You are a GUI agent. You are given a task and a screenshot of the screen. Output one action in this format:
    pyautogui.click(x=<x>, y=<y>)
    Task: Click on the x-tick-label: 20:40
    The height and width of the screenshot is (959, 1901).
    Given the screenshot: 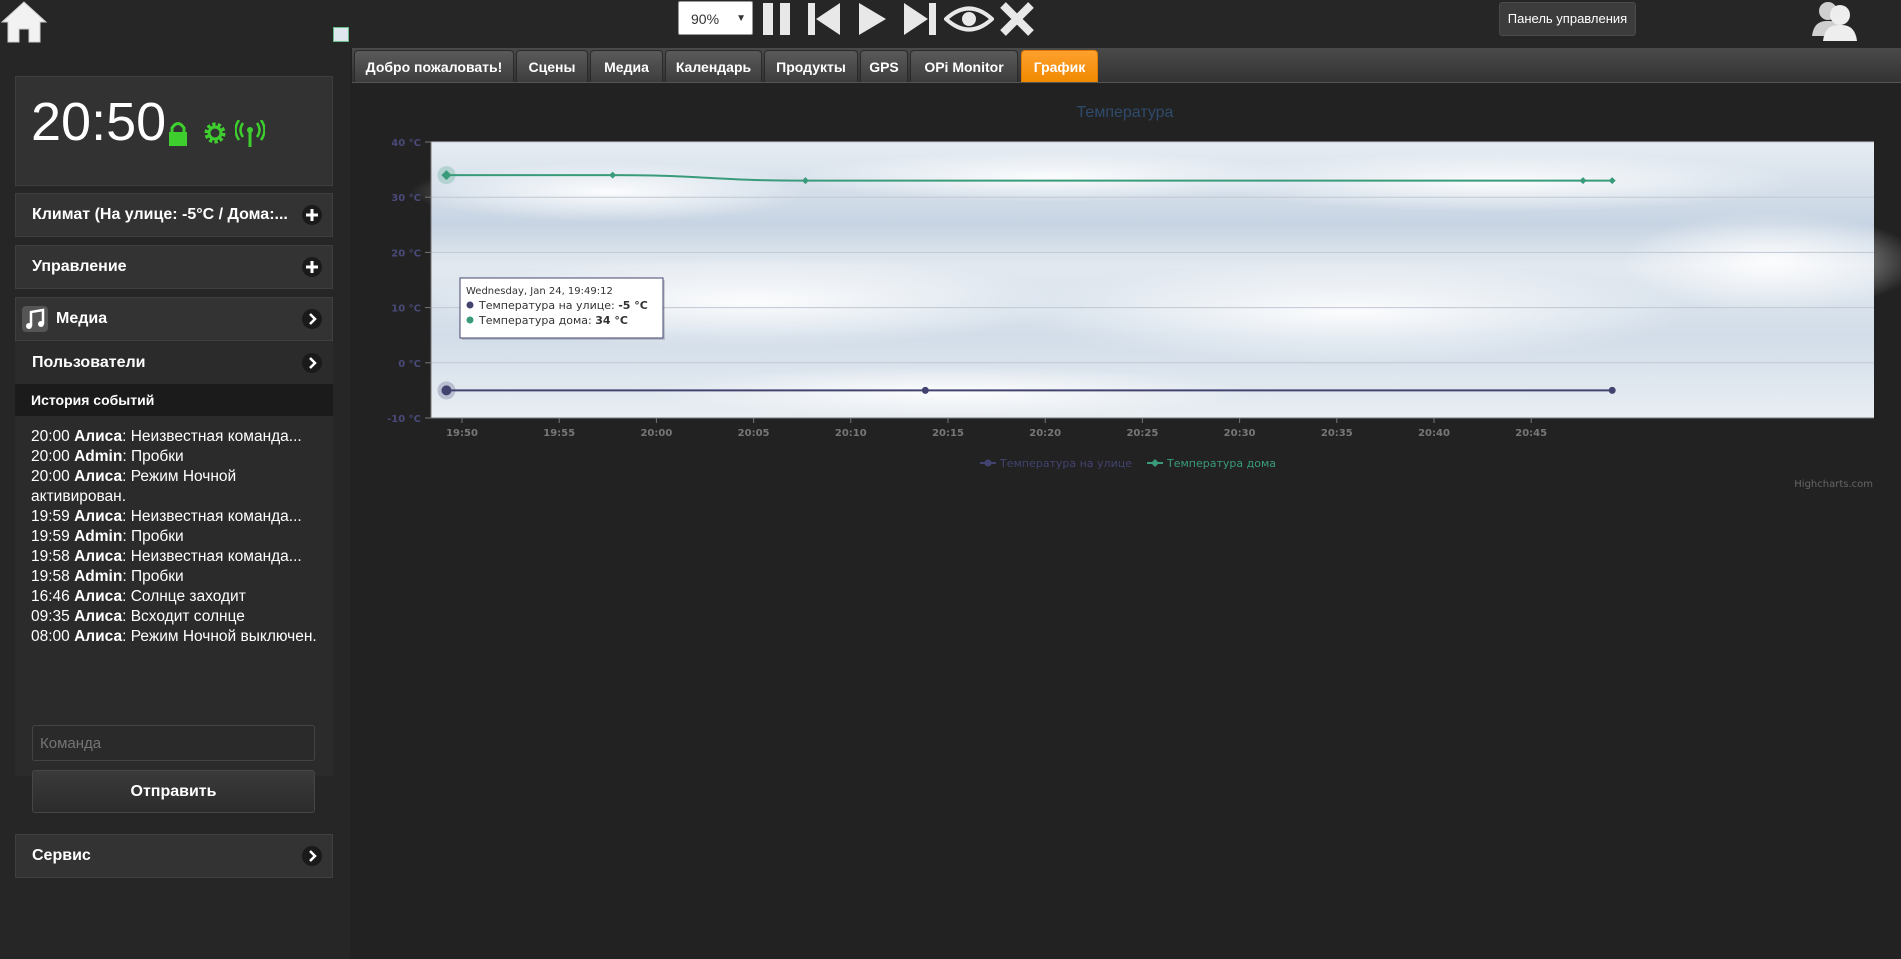 What is the action you would take?
    pyautogui.click(x=1434, y=433)
    